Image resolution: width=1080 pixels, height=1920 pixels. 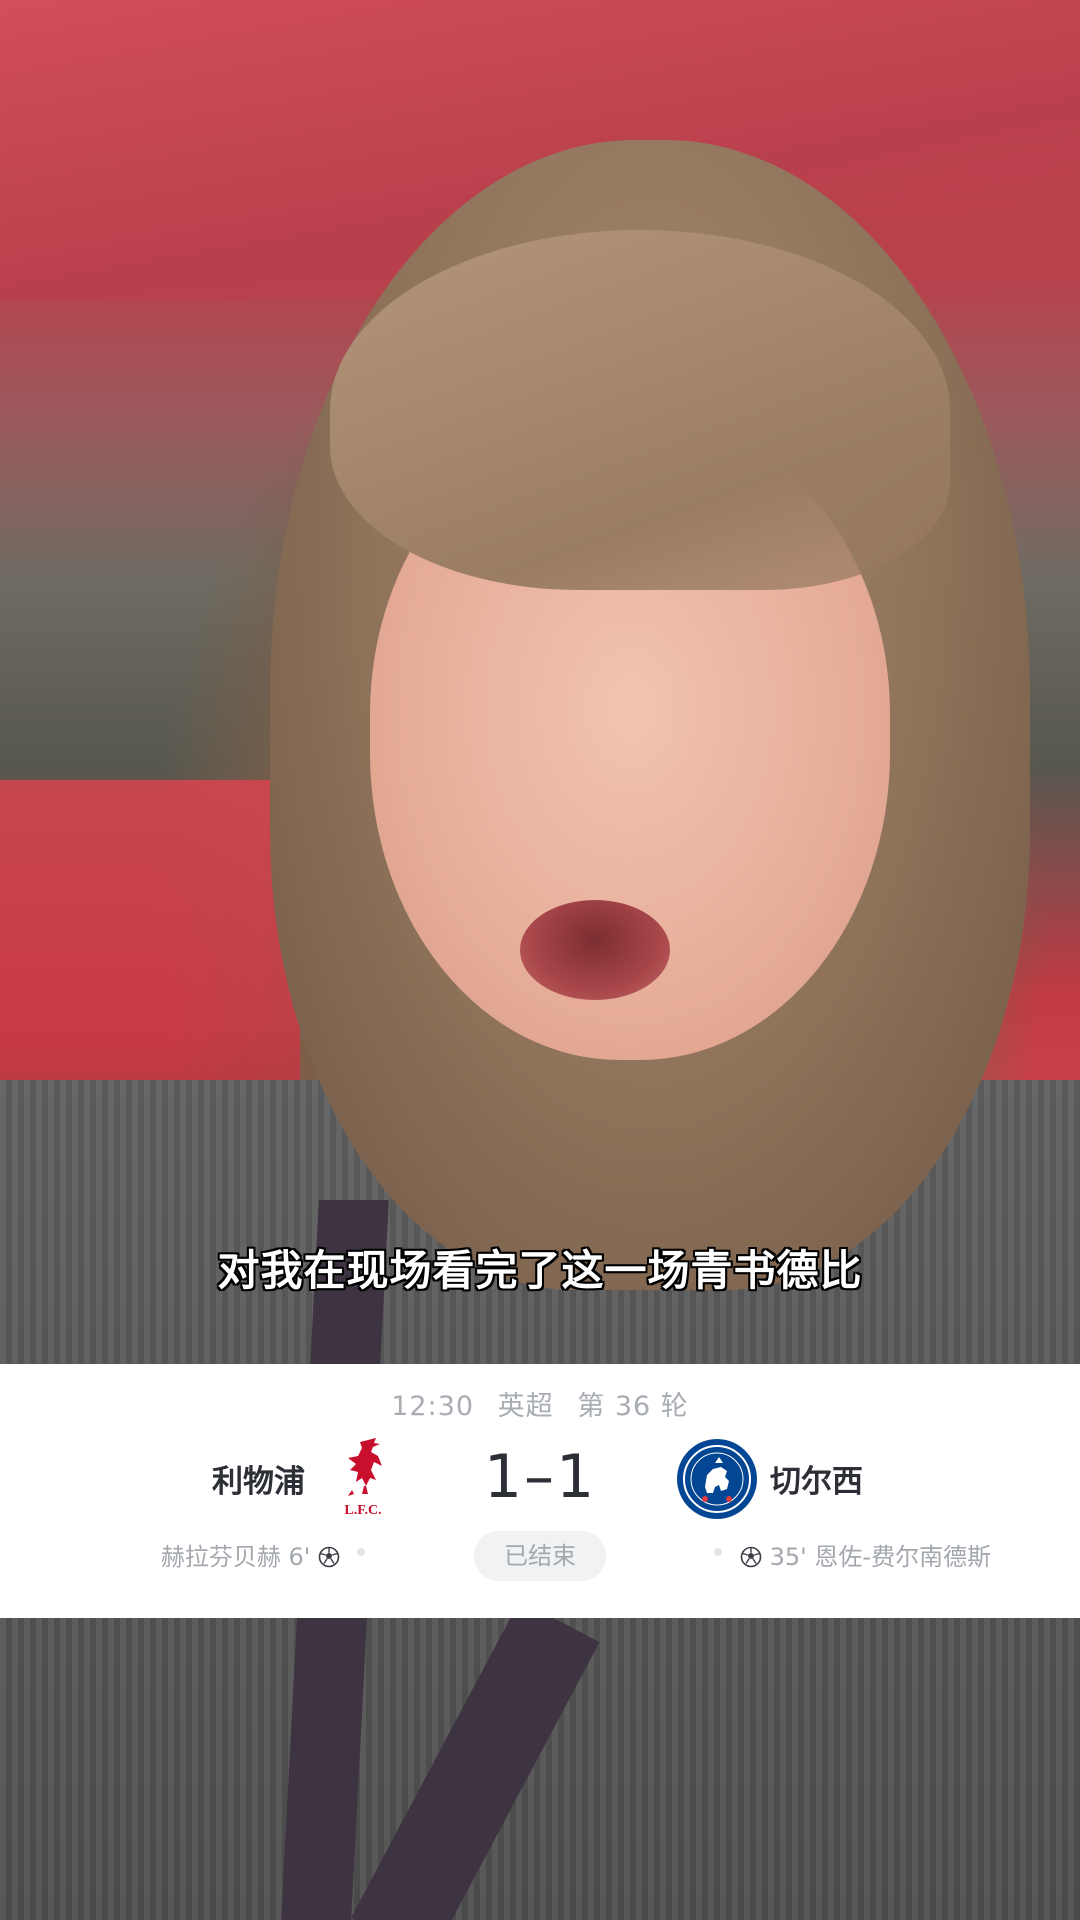 What do you see at coordinates (595, 950) in the screenshot?
I see `mouth` at bounding box center [595, 950].